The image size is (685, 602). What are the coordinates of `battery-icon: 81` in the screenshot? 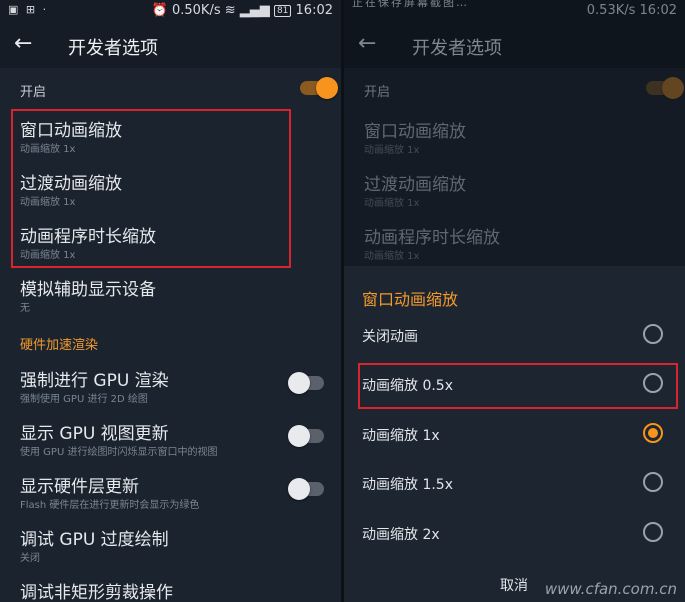 It's located at (282, 11).